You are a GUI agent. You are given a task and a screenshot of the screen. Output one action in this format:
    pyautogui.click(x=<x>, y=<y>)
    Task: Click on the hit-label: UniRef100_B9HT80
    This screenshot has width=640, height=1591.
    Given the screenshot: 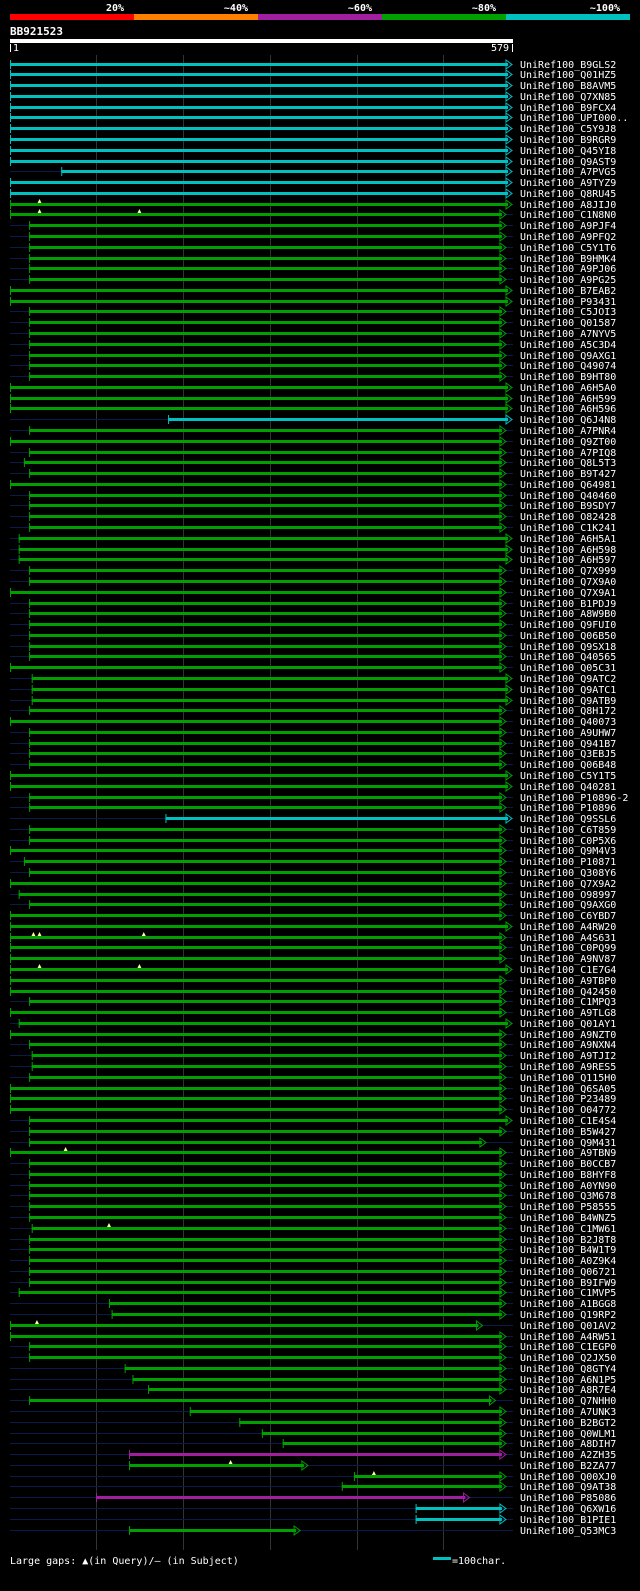 What is the action you would take?
    pyautogui.click(x=568, y=377)
    